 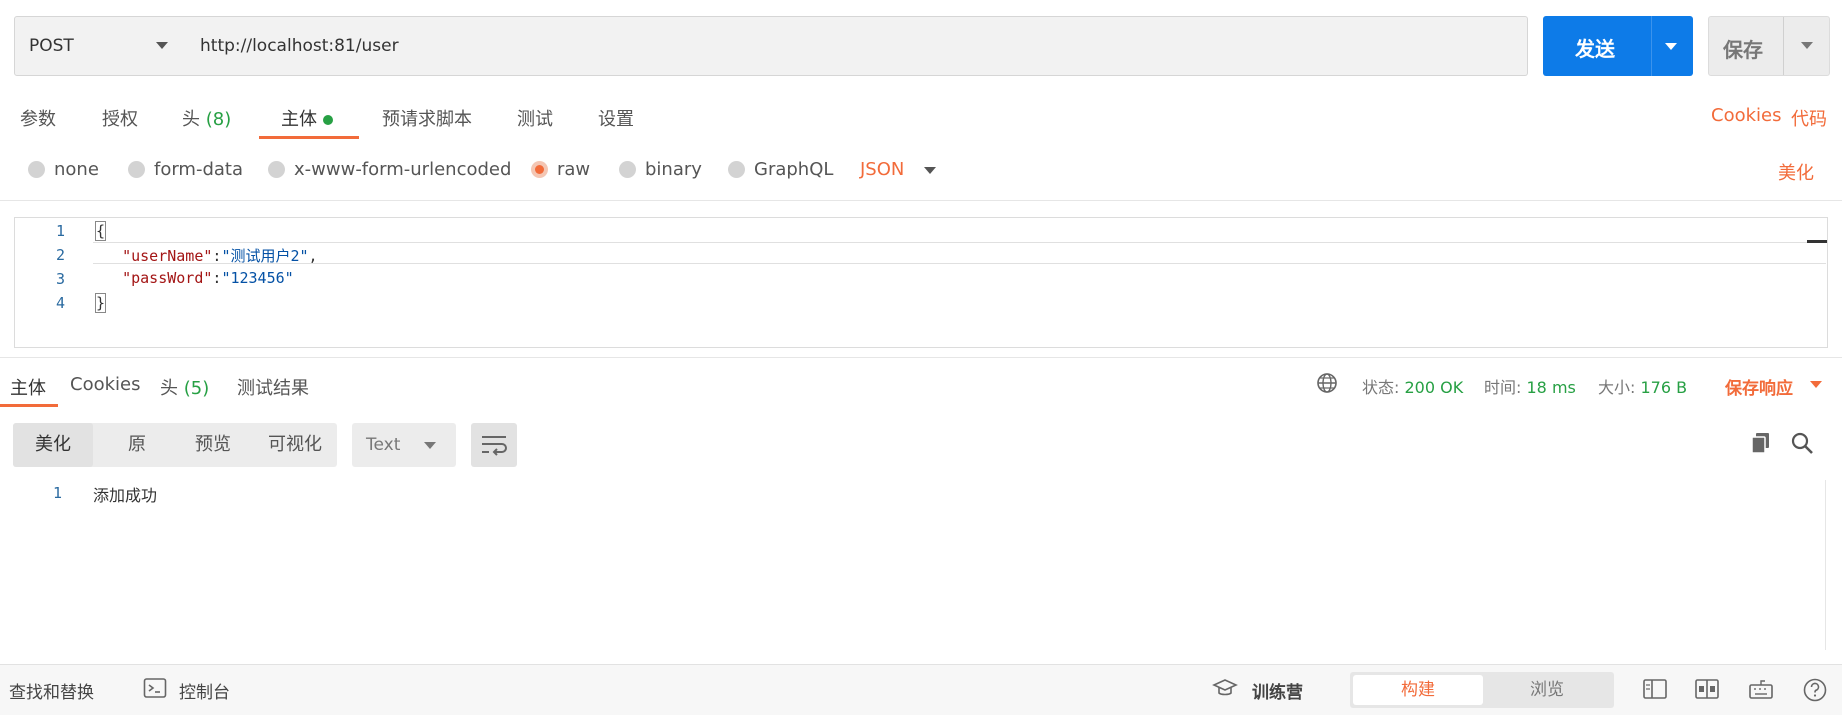 What do you see at coordinates (137, 445) in the screenshot?
I see `view-raw-button: 原` at bounding box center [137, 445].